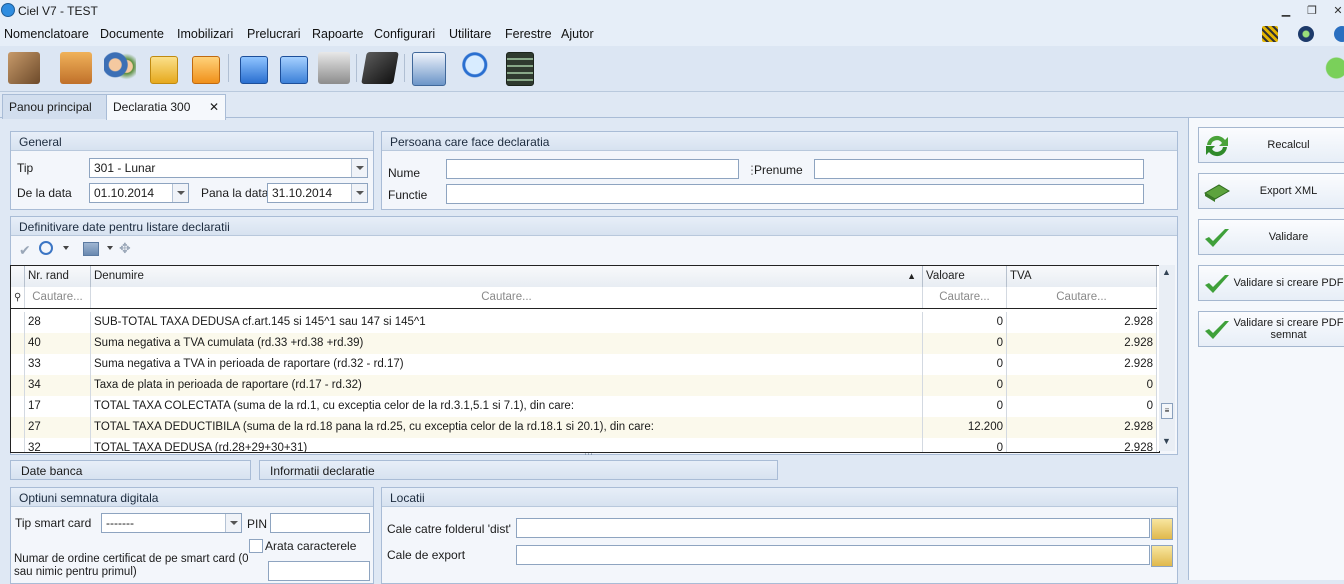 The height and width of the screenshot is (584, 1344). What do you see at coordinates (132, 34) in the screenshot?
I see `menu-documente: Documente` at bounding box center [132, 34].